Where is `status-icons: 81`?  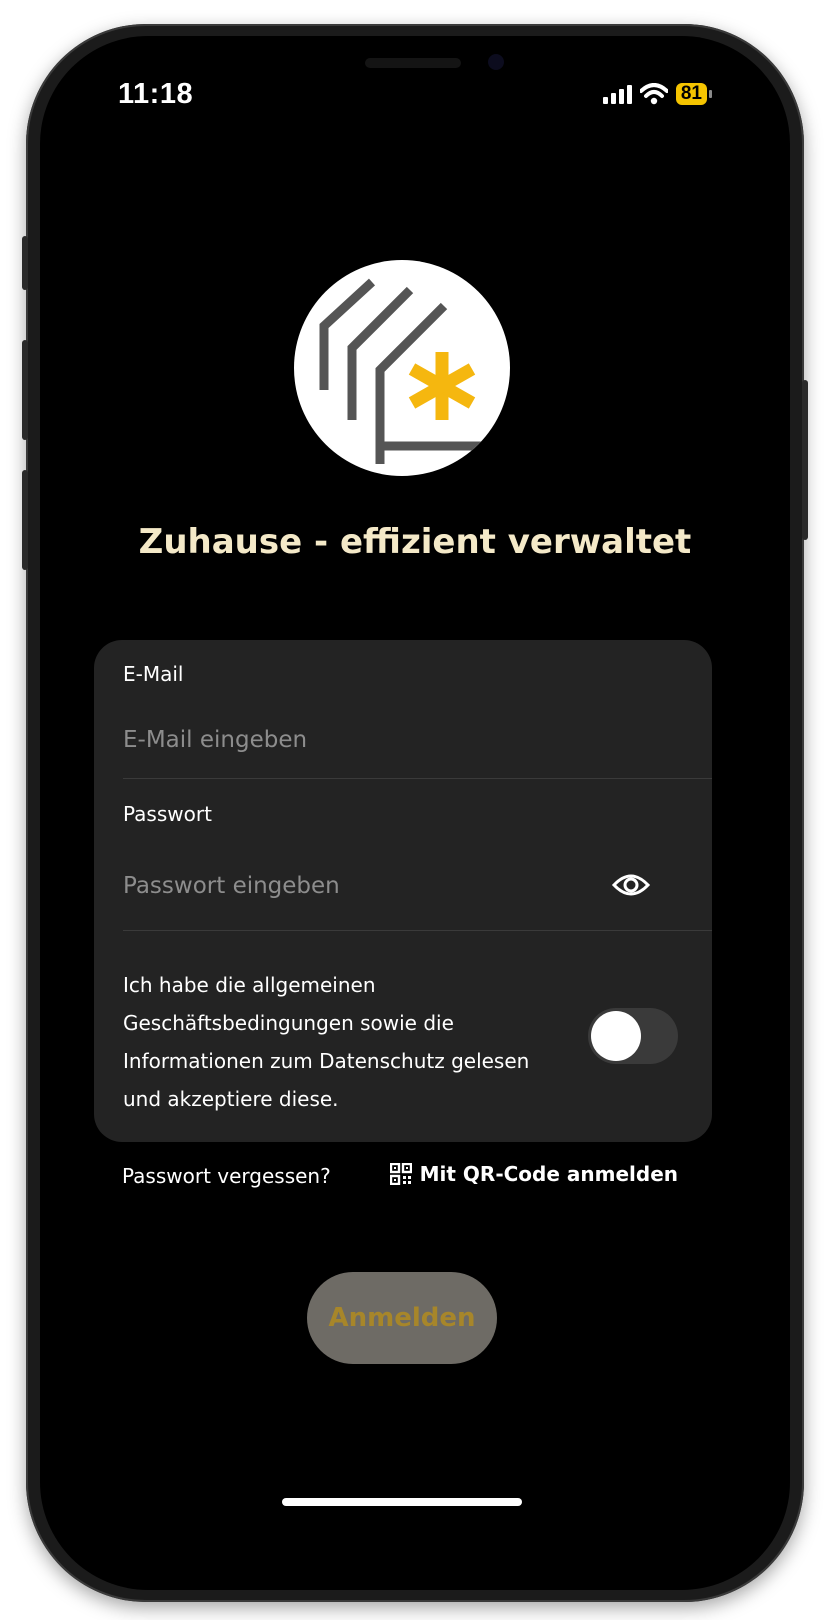 status-icons: 81 is located at coordinates (657, 94).